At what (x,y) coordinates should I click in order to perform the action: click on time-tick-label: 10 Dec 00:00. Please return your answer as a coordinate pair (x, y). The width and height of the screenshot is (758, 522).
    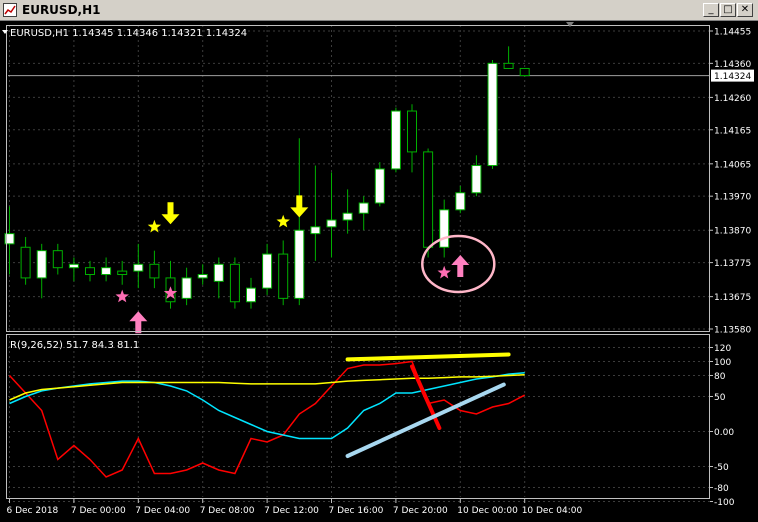
    Looking at the image, I should click on (487, 511).